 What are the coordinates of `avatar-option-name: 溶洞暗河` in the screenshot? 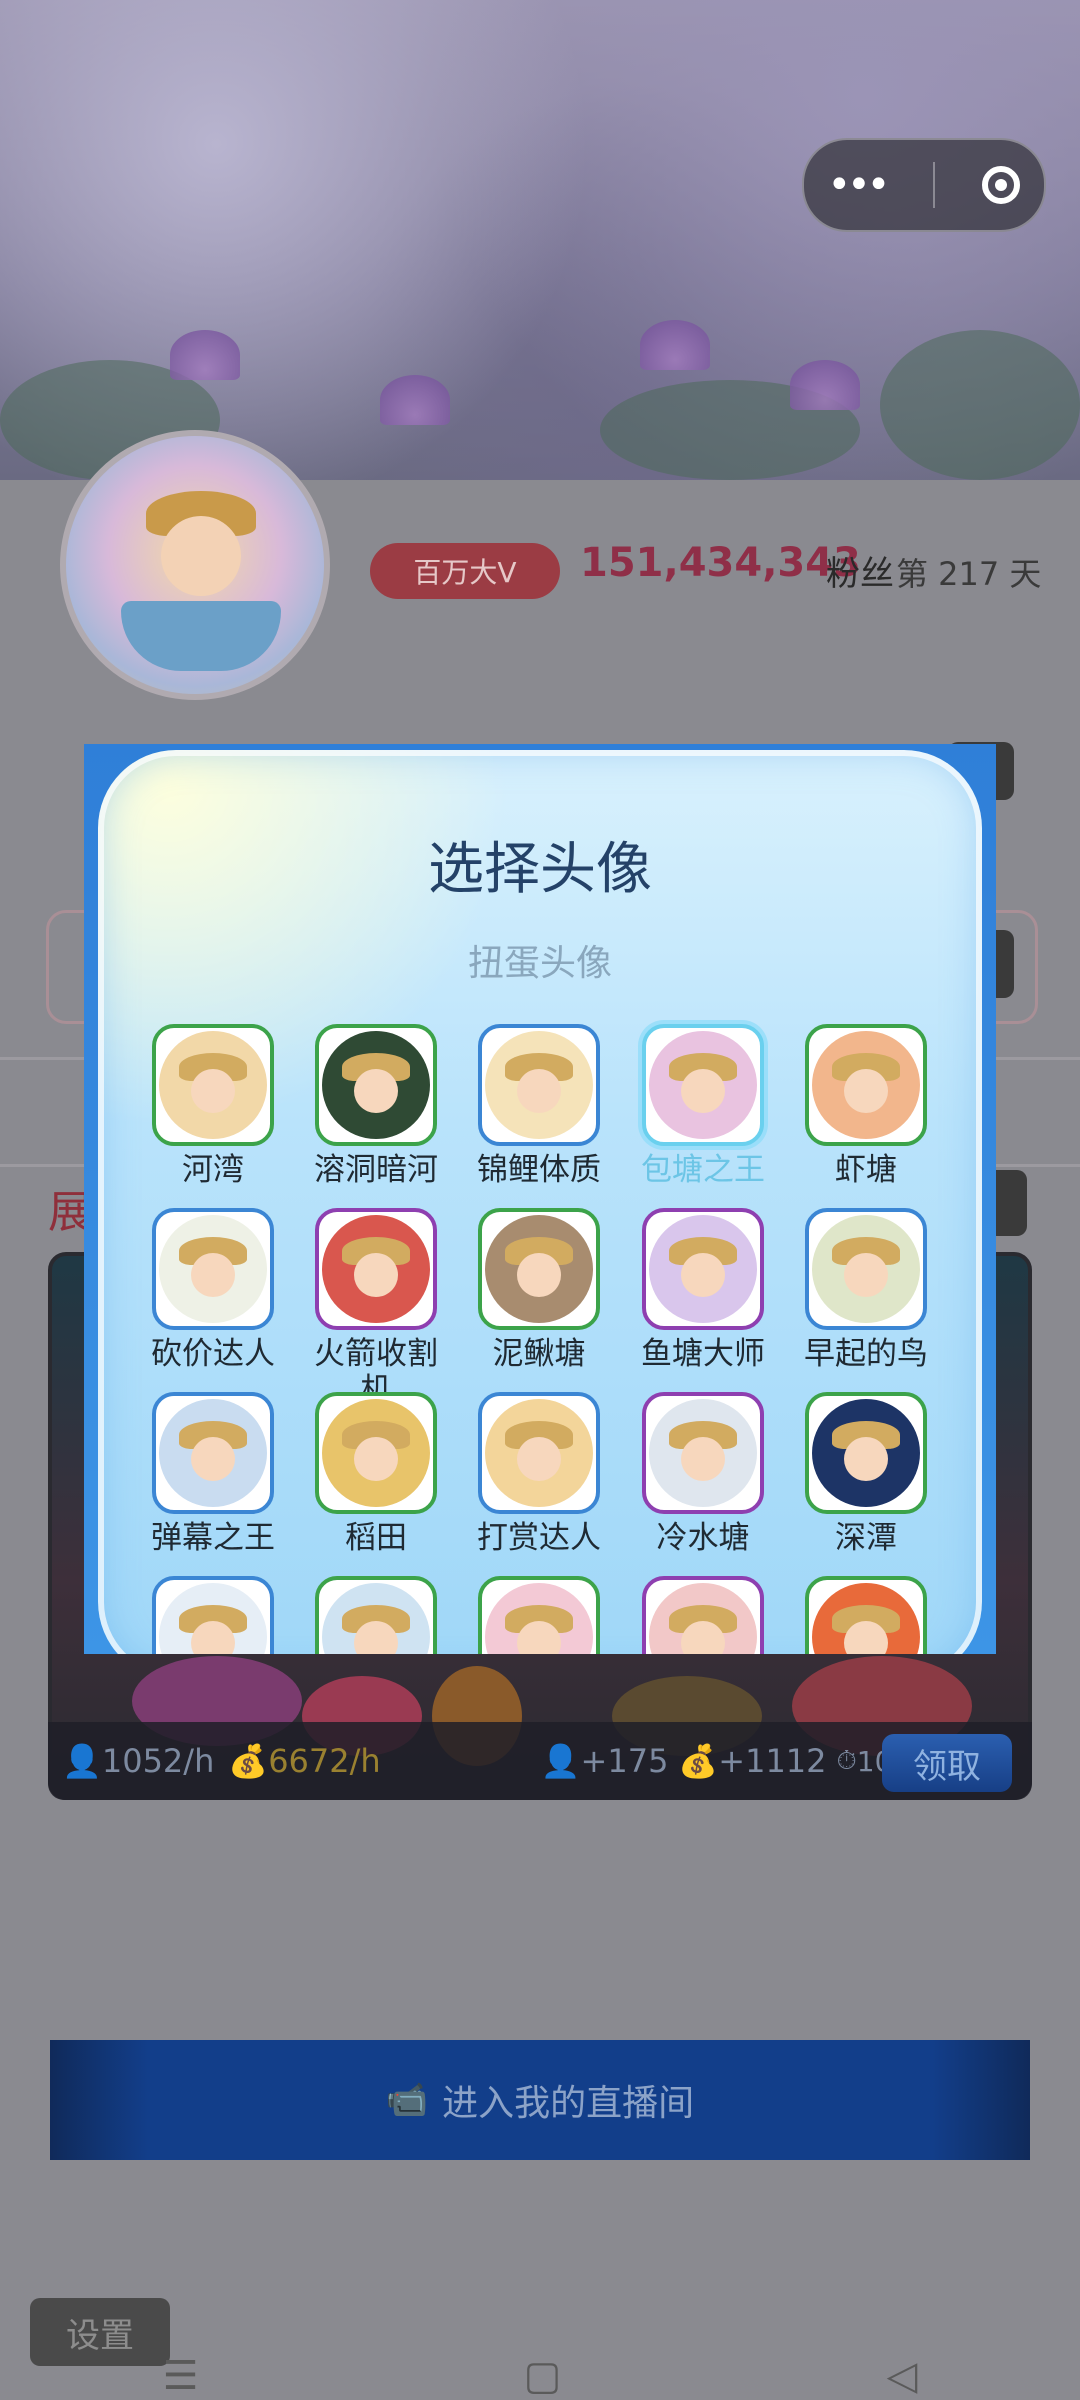 It's located at (376, 1170).